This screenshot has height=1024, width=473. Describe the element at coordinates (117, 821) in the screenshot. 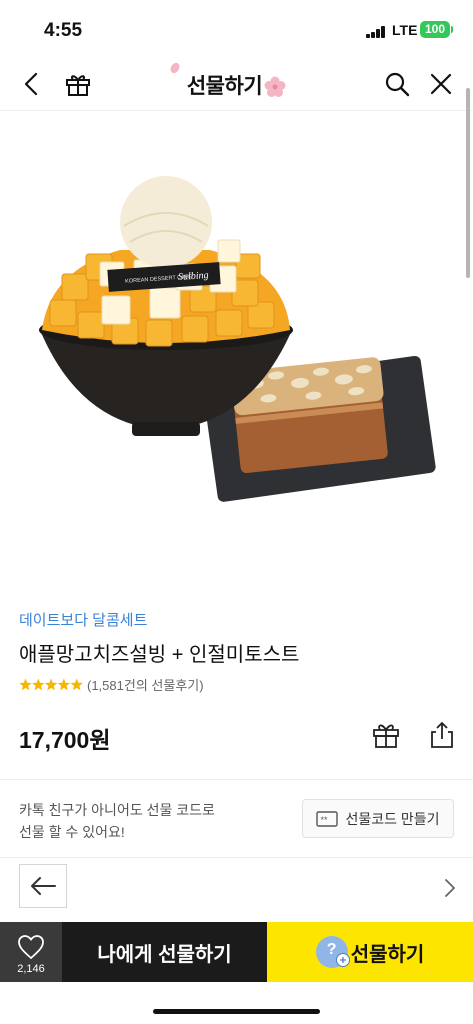

I see `gift-code-description: 카톡 친구가 아니어도 선물 코드로 선물 할 수 있어요!` at that location.